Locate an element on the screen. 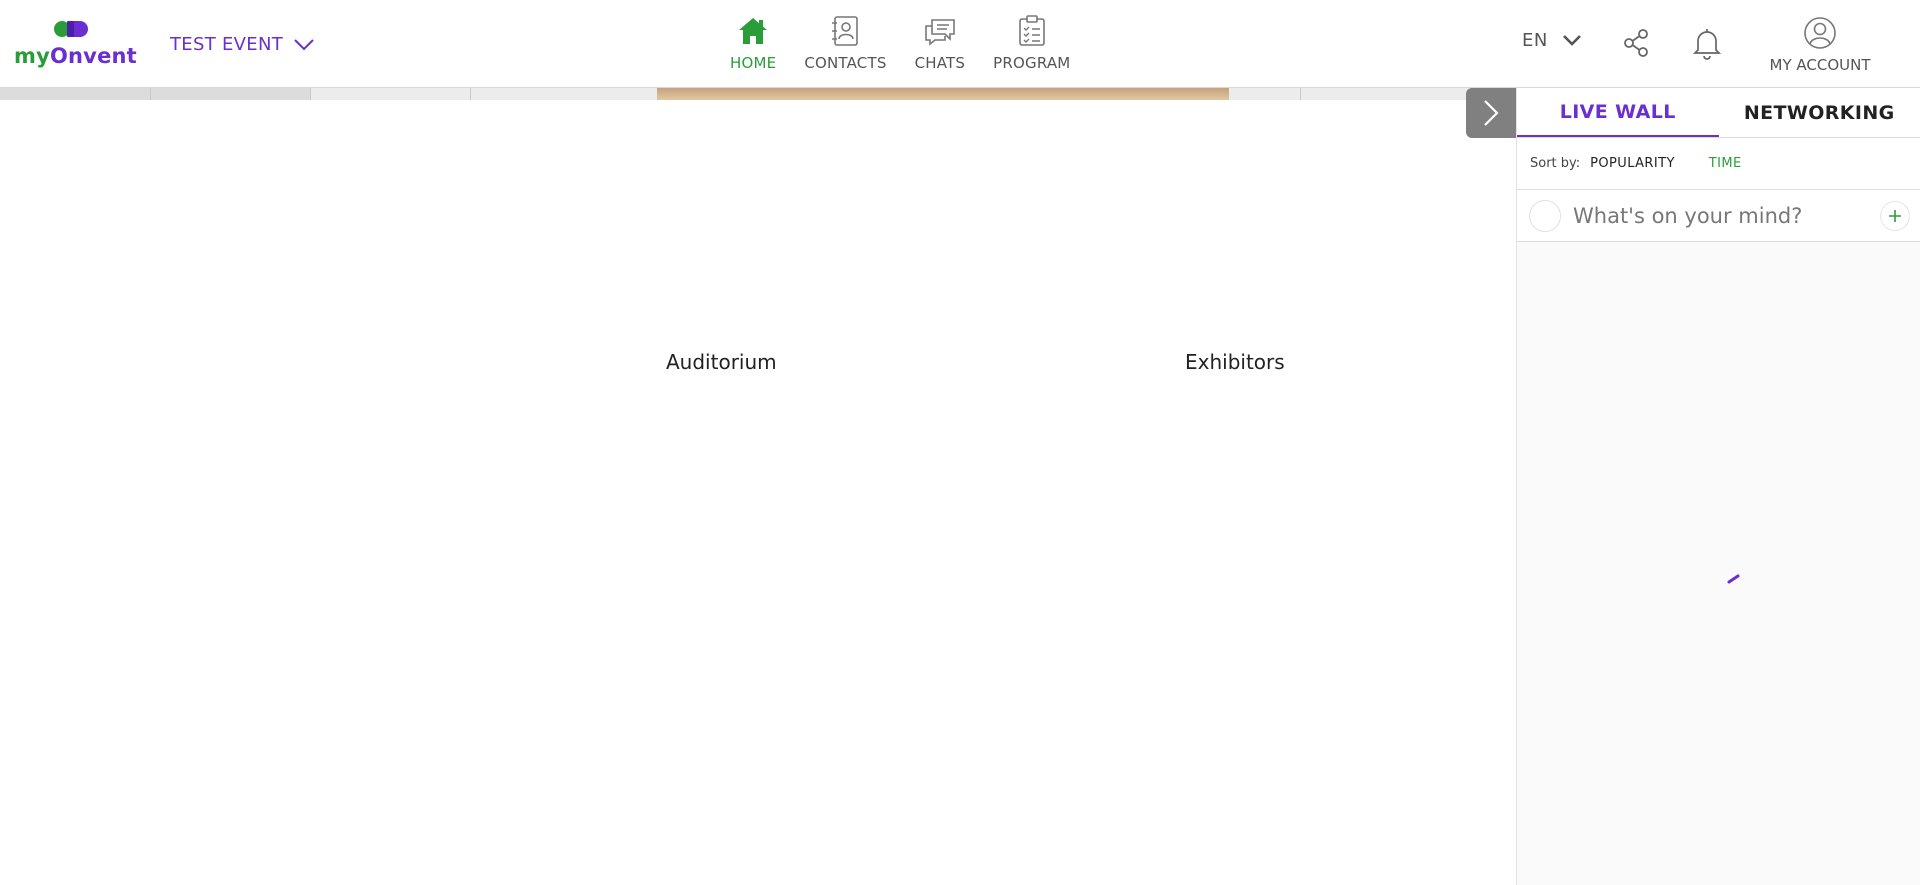 This screenshot has width=1920, height=885. lobby-floor is located at coordinates (943, 94).